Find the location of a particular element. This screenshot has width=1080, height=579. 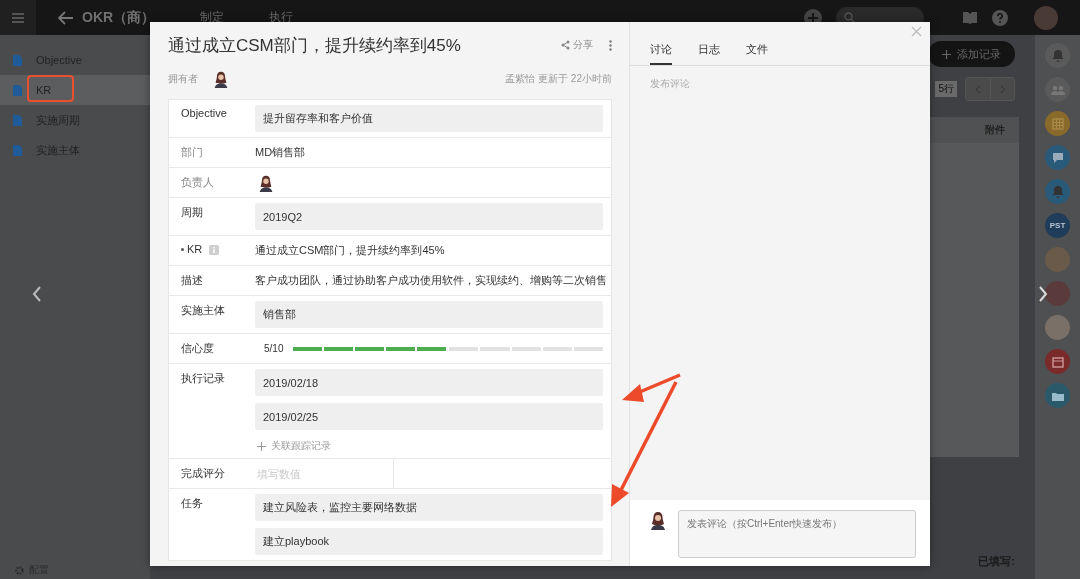

field-label: 实施主体 is located at coordinates (203, 310).